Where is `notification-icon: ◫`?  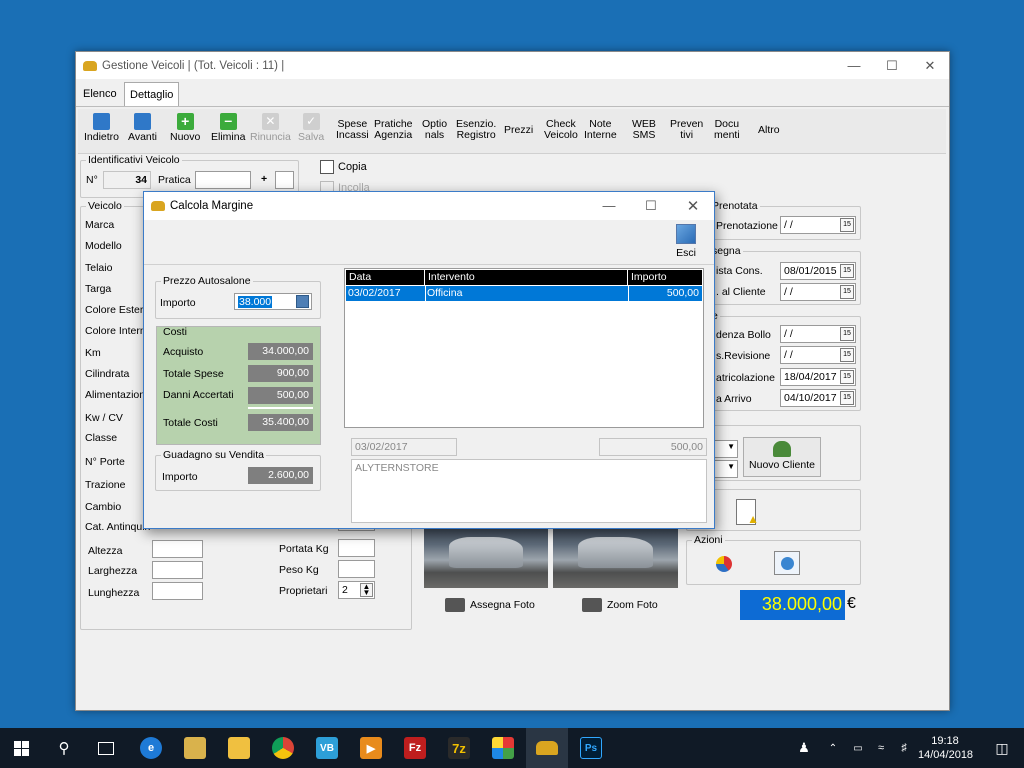 notification-icon: ◫ is located at coordinates (1002, 748).